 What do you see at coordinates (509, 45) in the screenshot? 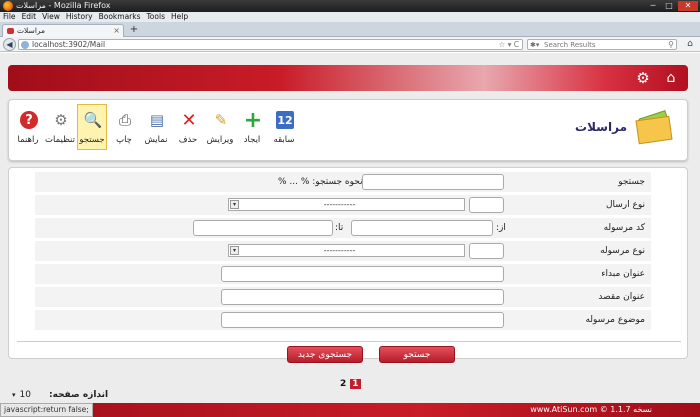
I see `reload-icon: ☆ ▾ C` at bounding box center [509, 45].